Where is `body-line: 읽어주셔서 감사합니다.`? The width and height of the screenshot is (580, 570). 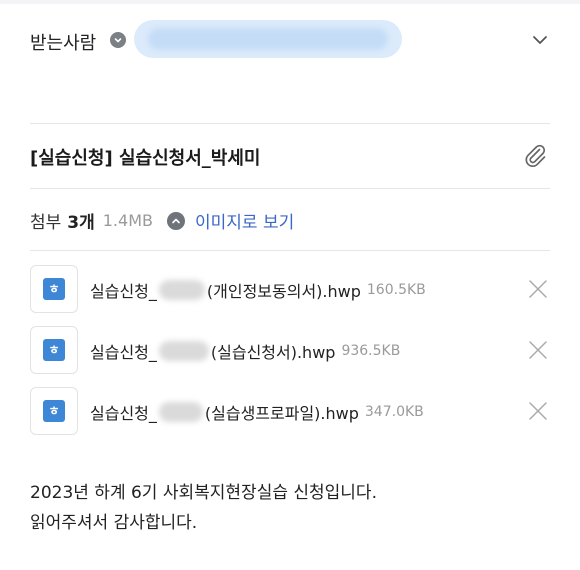 body-line: 읽어주셔서 감사합니다. is located at coordinates (114, 523).